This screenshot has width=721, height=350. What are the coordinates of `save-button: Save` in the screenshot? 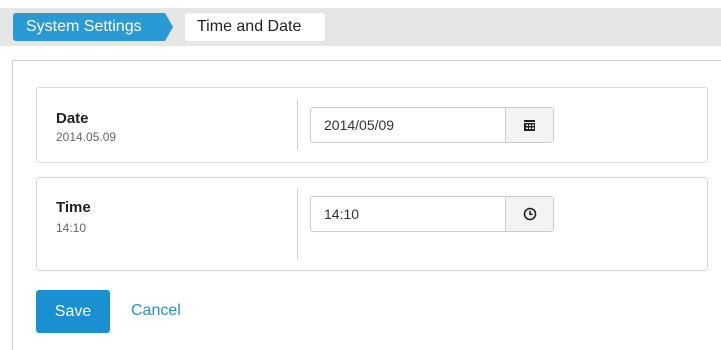 It's located at (73, 311).